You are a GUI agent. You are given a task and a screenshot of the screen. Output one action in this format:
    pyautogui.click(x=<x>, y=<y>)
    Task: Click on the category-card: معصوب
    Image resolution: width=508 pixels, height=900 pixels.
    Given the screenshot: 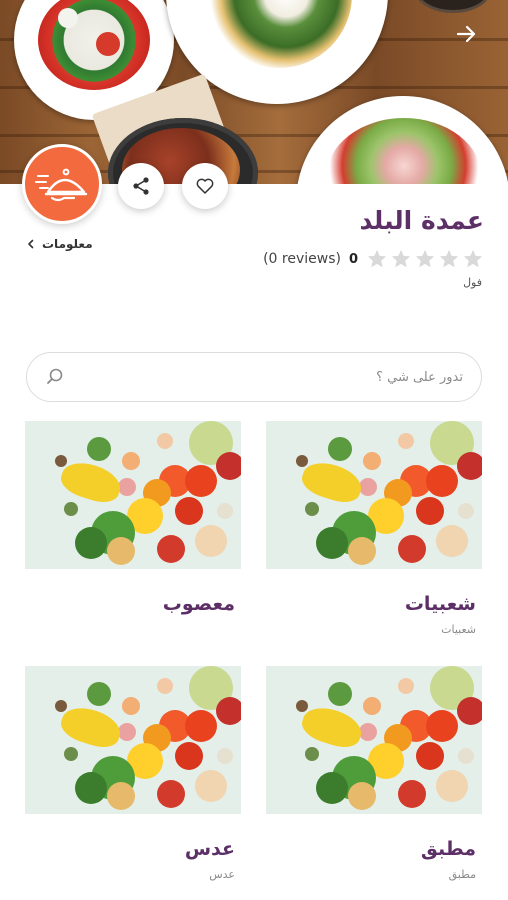 What is the action you would take?
    pyautogui.click(x=133, y=531)
    